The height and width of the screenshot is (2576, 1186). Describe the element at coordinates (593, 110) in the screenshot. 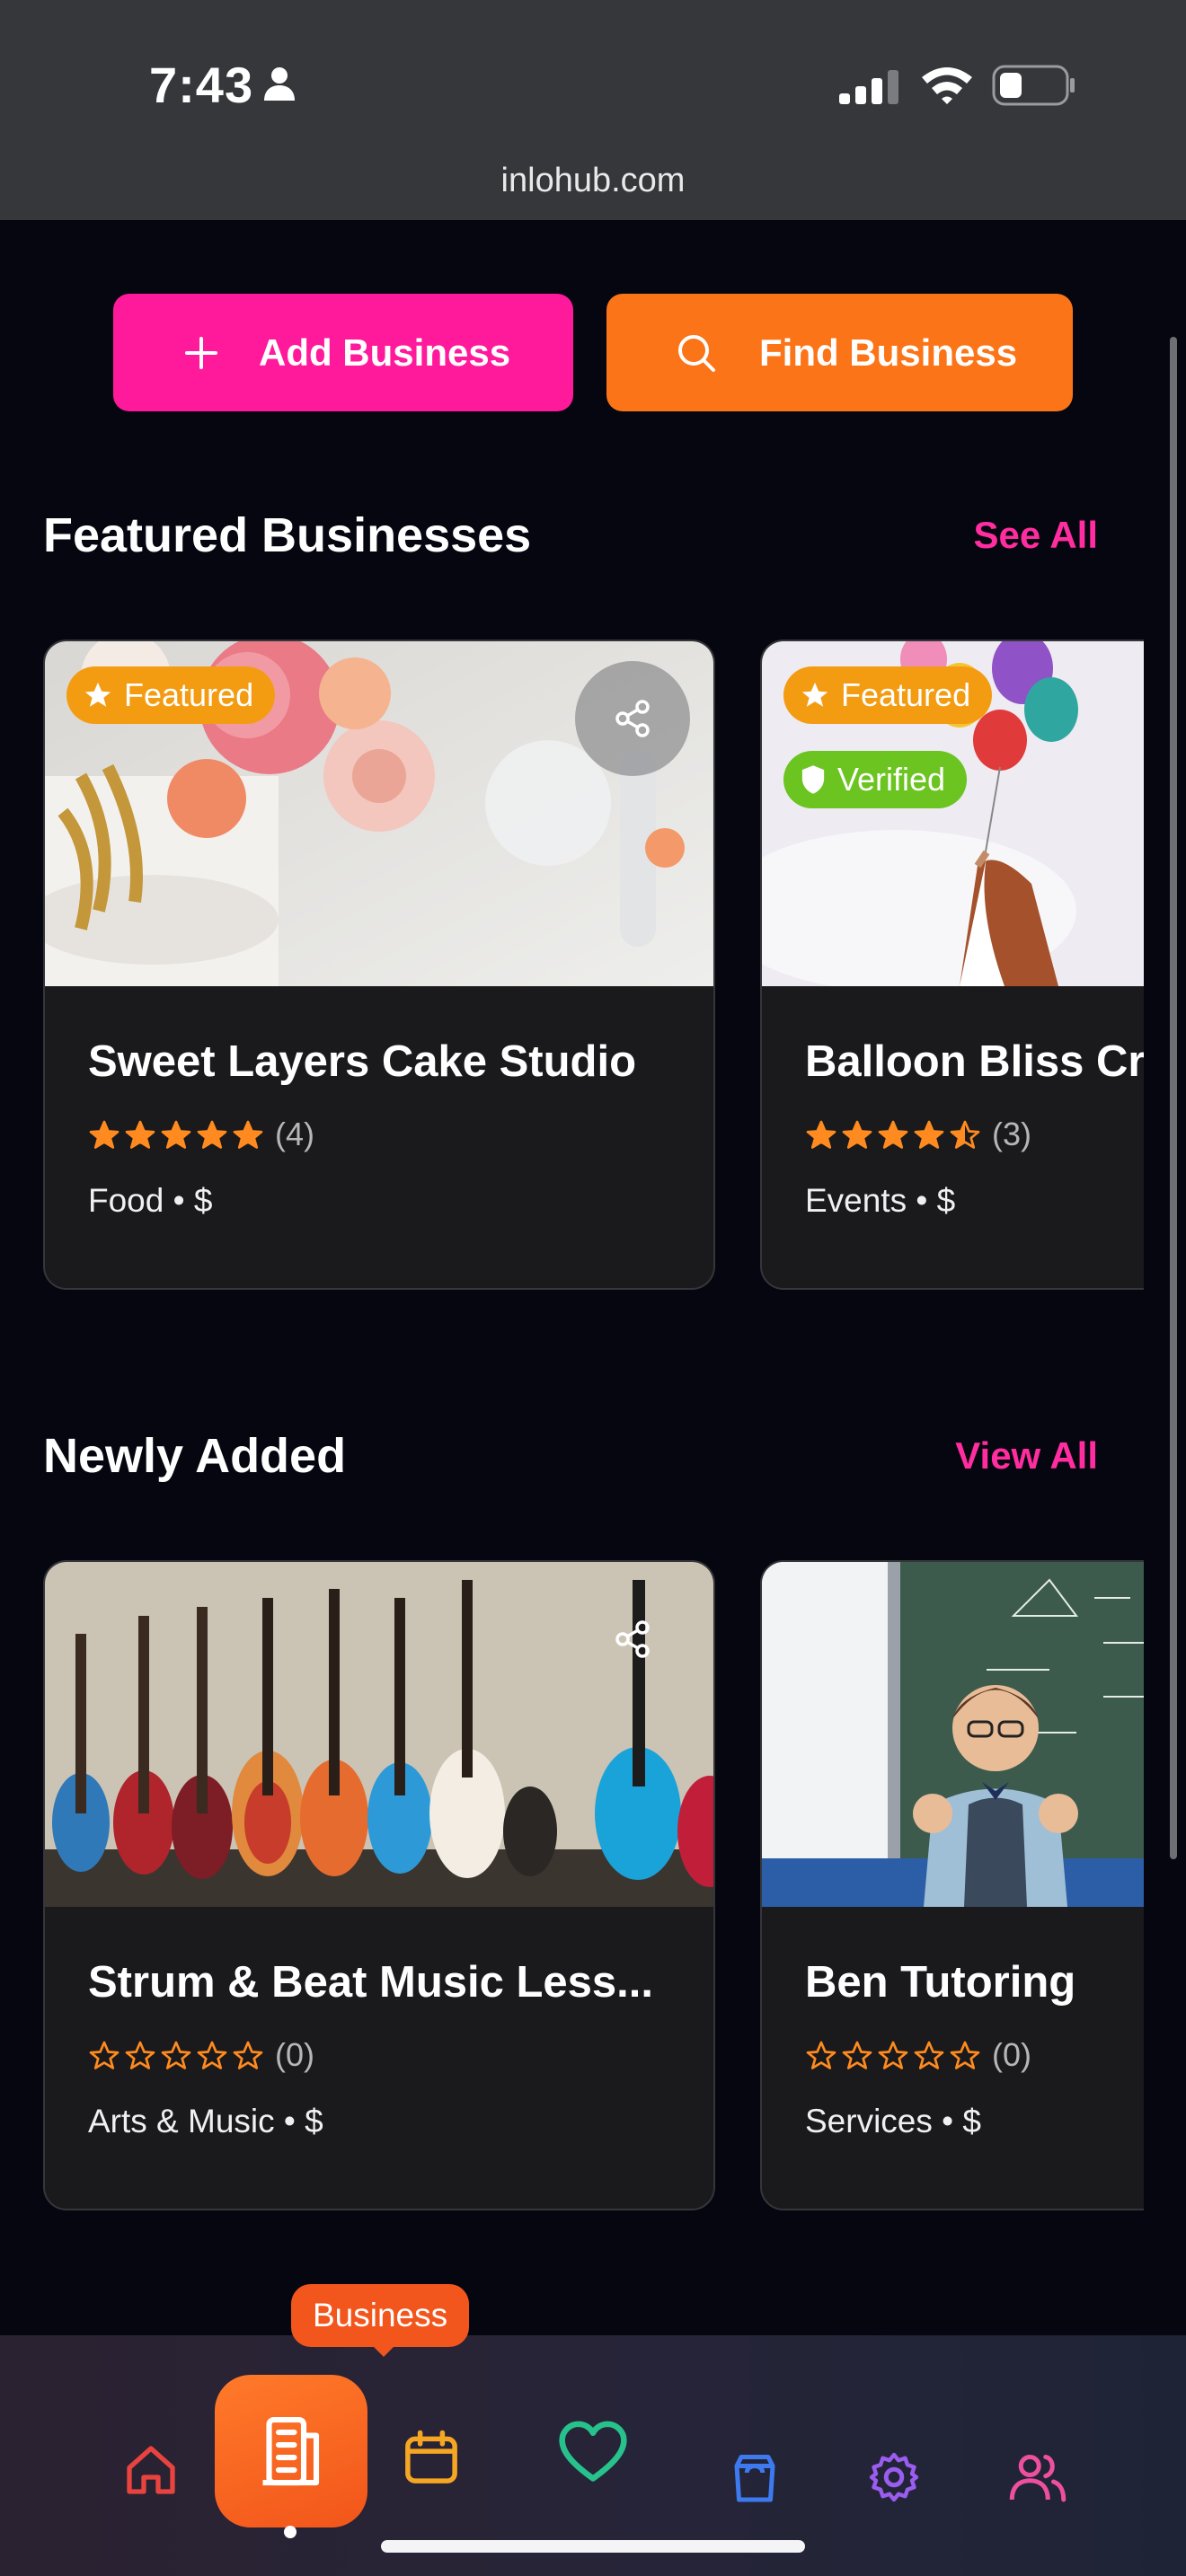

I see `status-bar: 7:43 inlohub.com` at that location.